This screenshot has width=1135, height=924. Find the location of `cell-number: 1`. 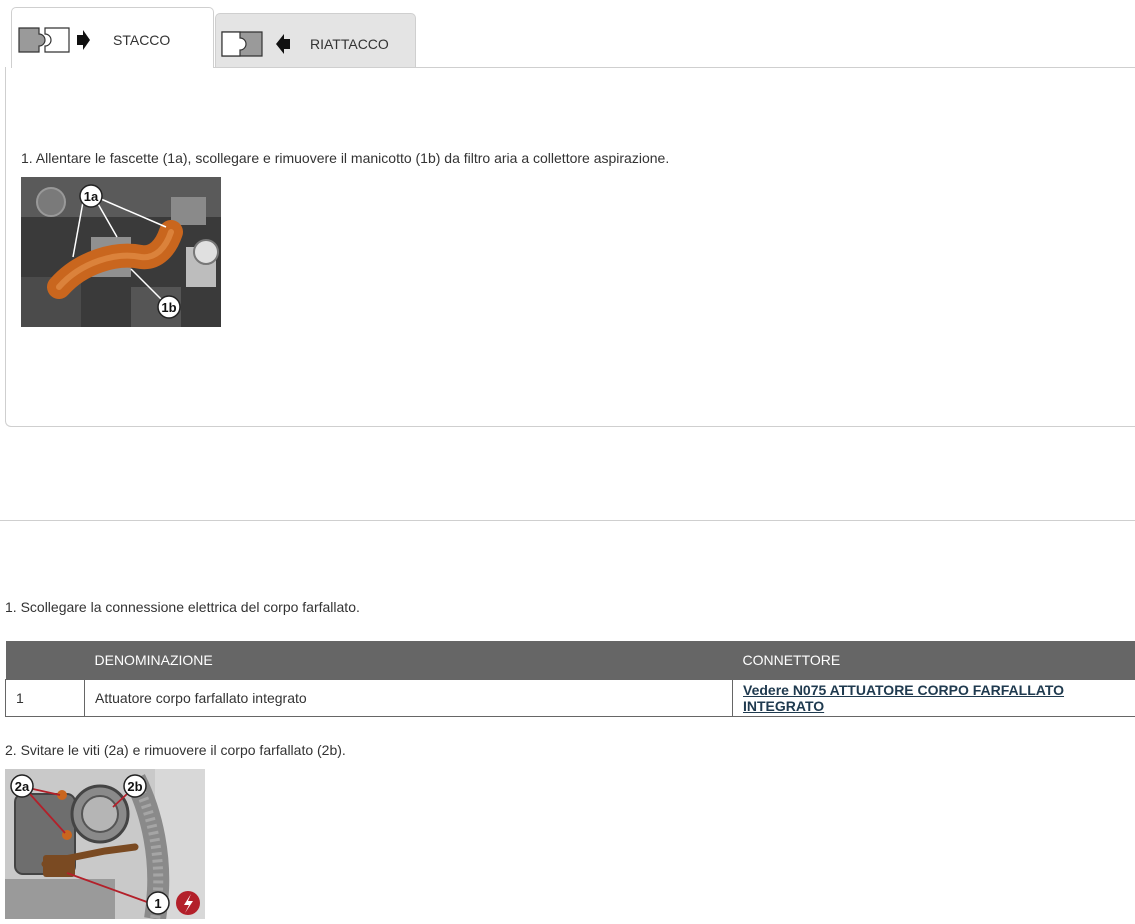

cell-number: 1 is located at coordinates (45, 697).